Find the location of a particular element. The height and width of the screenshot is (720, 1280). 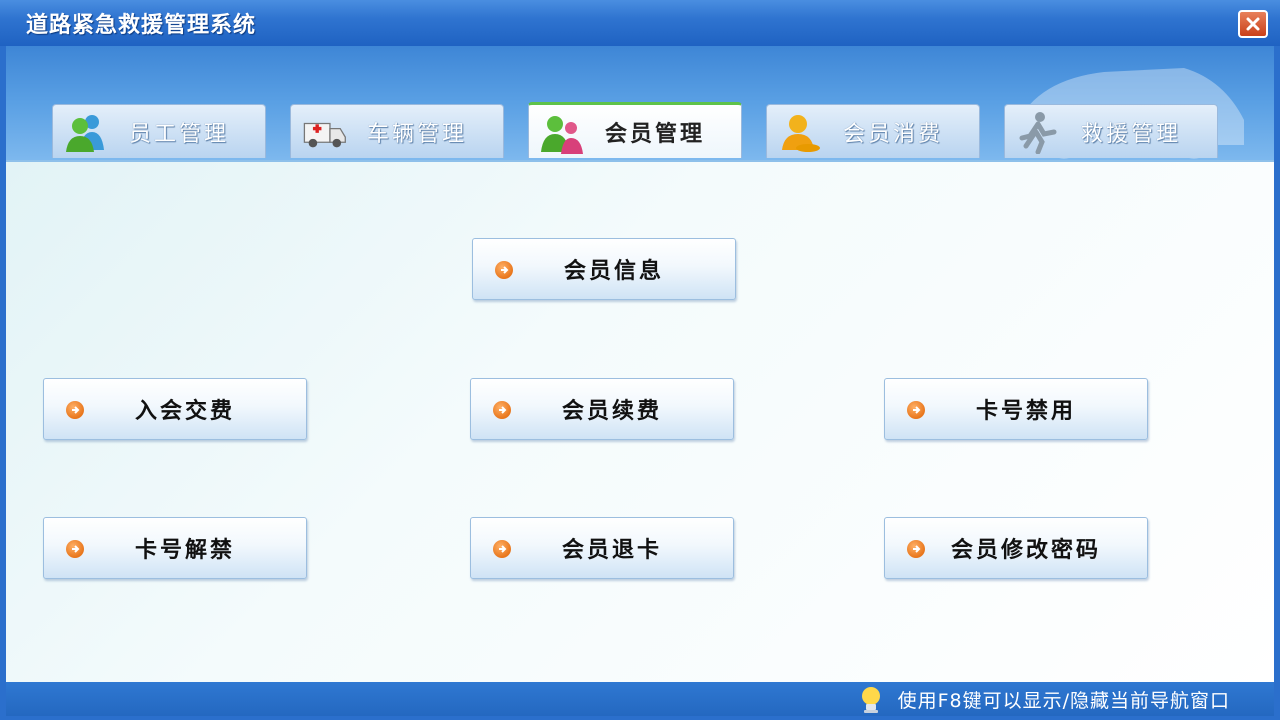

running-man-icon is located at coordinates (1038, 132).